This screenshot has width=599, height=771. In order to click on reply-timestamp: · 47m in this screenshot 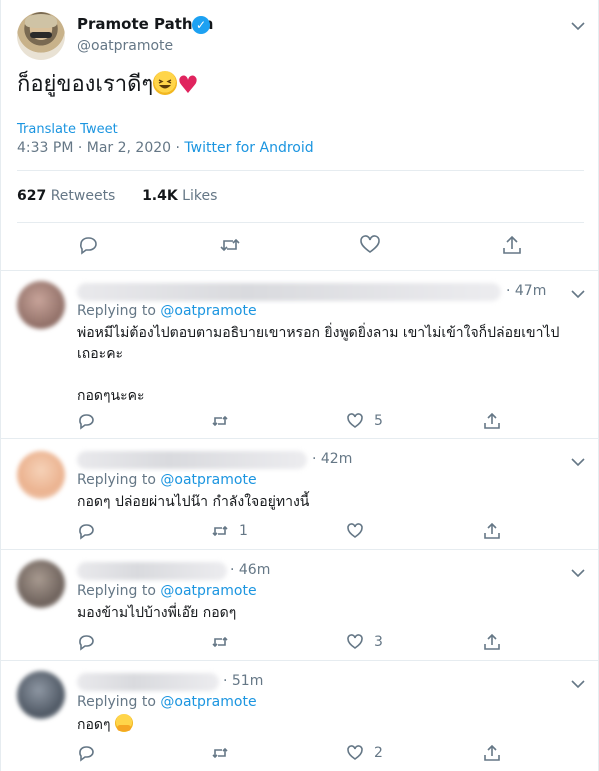, I will do `click(526, 291)`.